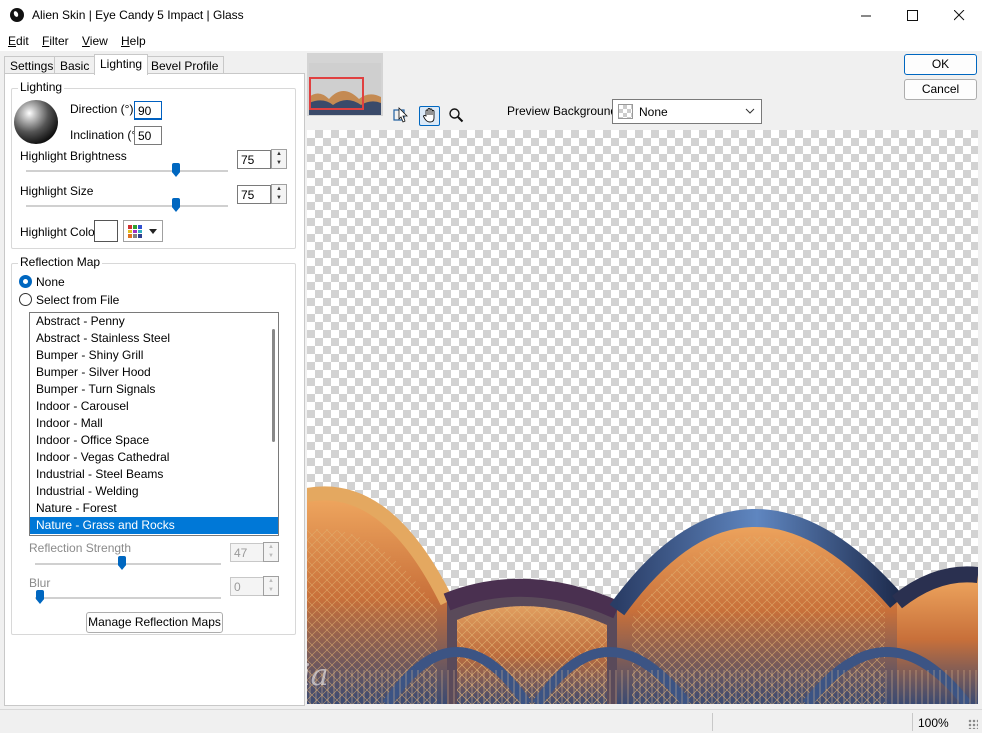 Image resolution: width=982 pixels, height=733 pixels. Describe the element at coordinates (73, 156) in the screenshot. I see `highlight-brightness-label: Highlight Brightness` at that location.